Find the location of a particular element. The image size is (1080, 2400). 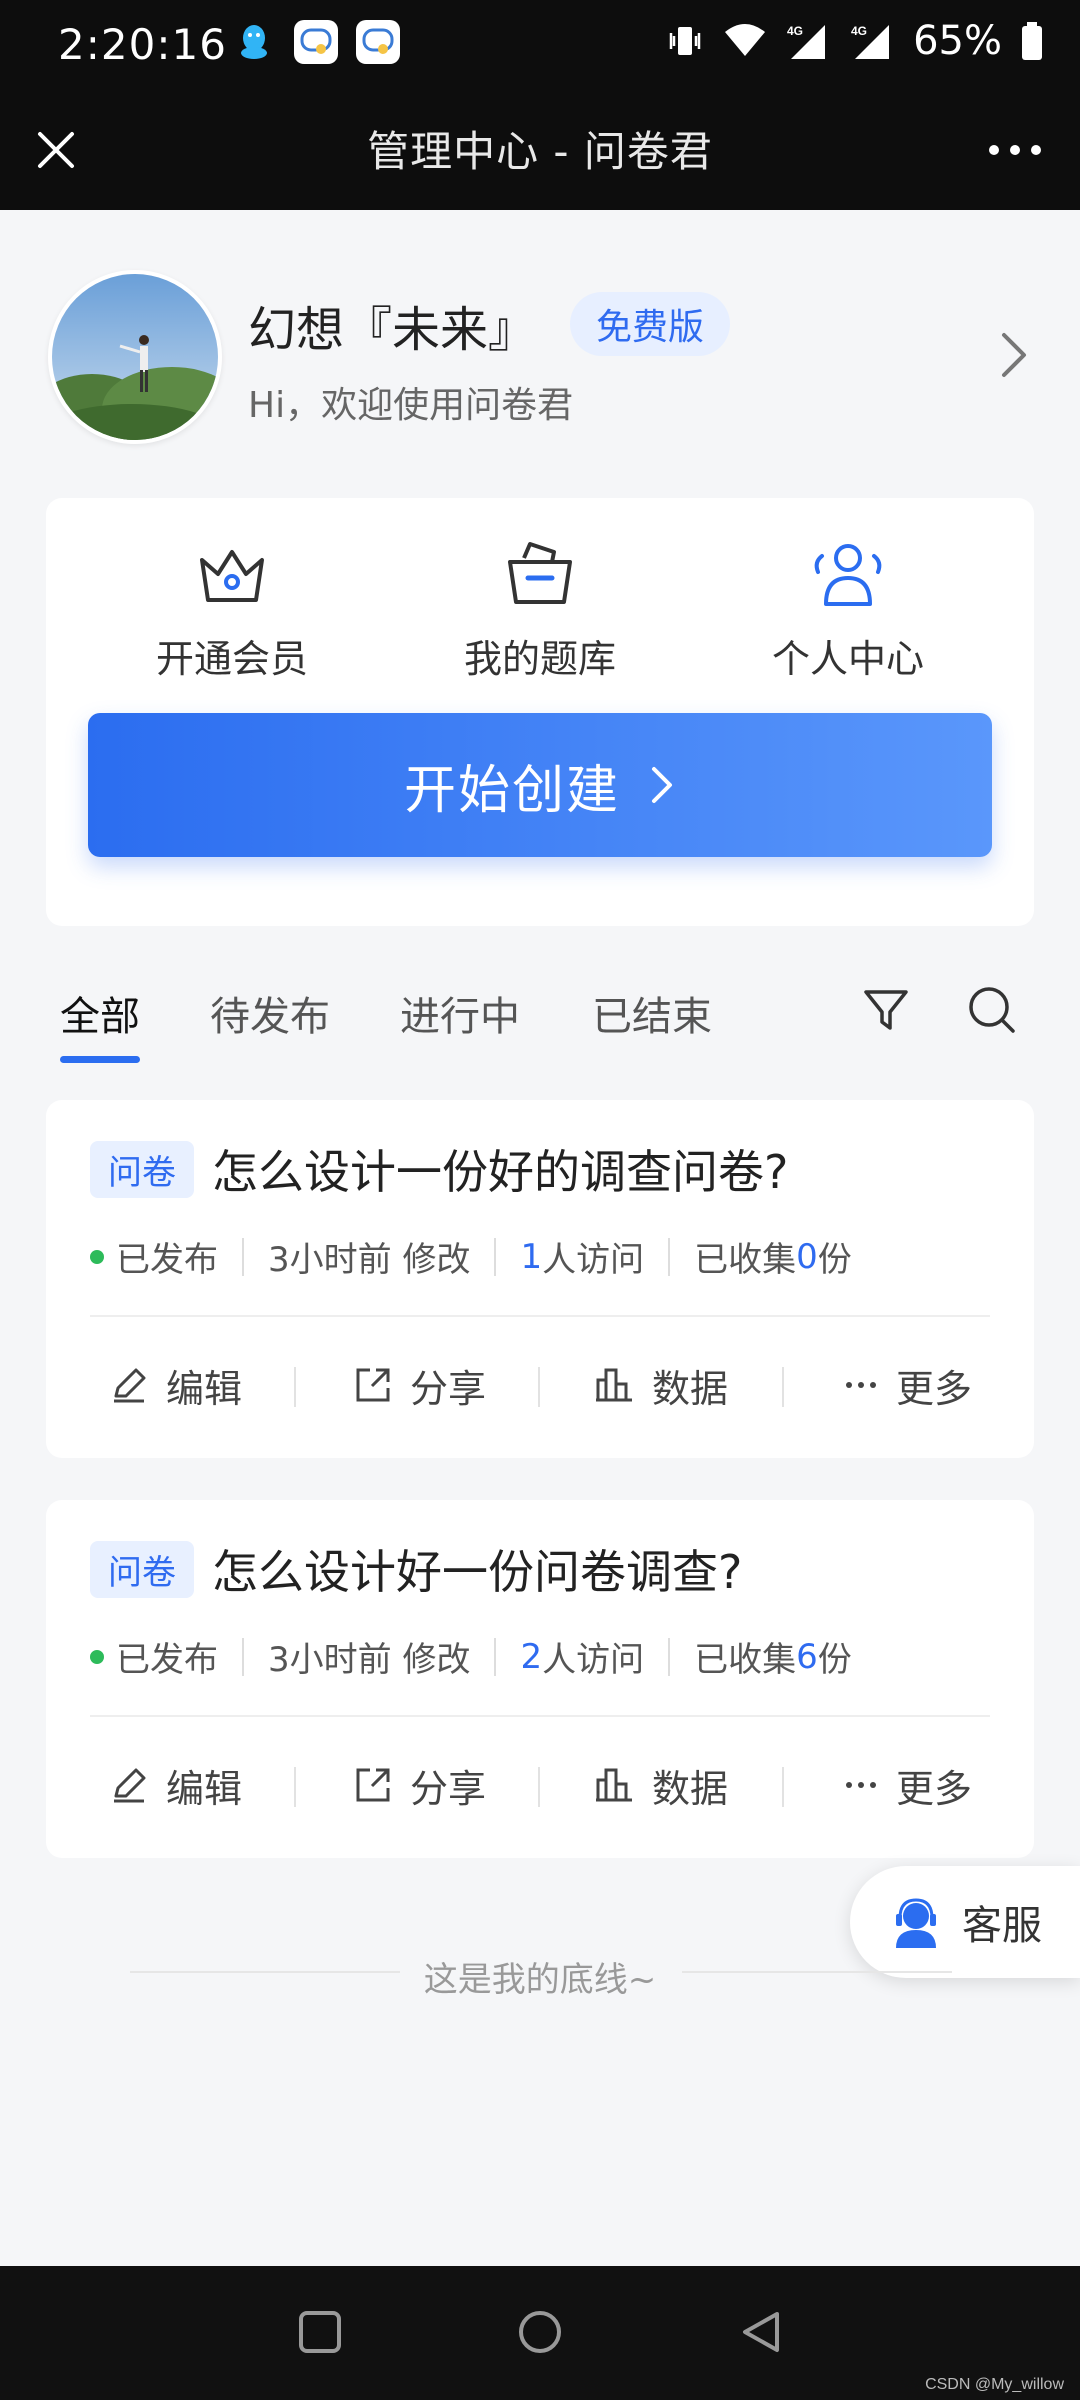

app-header: 管理中心 - 问卷君 is located at coordinates (540, 151).